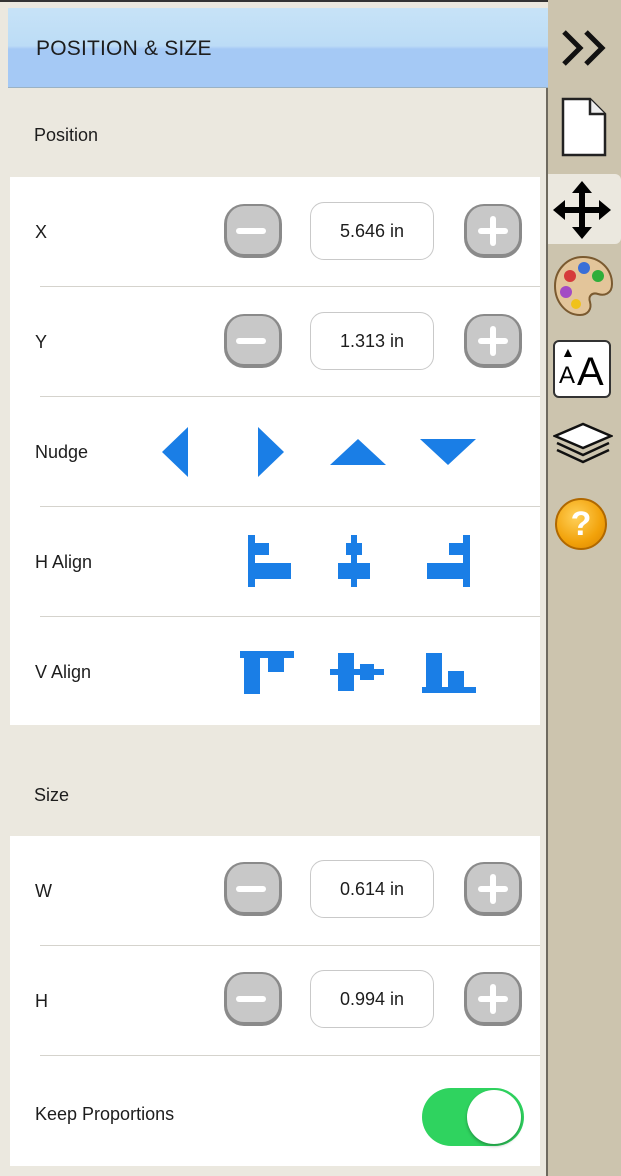 The width and height of the screenshot is (621, 1176). I want to click on x-row: X 5.646 in, so click(275, 232).